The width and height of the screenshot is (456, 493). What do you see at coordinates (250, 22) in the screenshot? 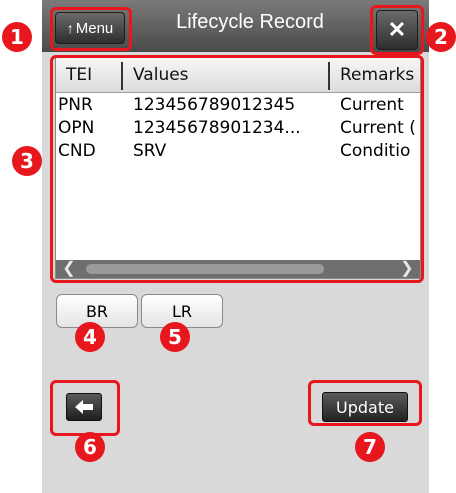
I see `window-title: Lifecycle Record` at bounding box center [250, 22].